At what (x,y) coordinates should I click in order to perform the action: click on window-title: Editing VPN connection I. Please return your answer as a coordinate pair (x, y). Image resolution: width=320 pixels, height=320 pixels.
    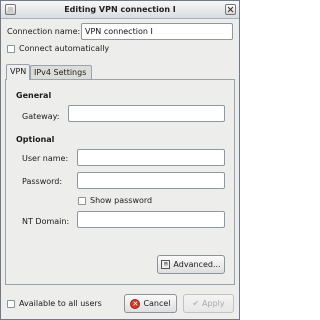
    Looking at the image, I should click on (120, 9).